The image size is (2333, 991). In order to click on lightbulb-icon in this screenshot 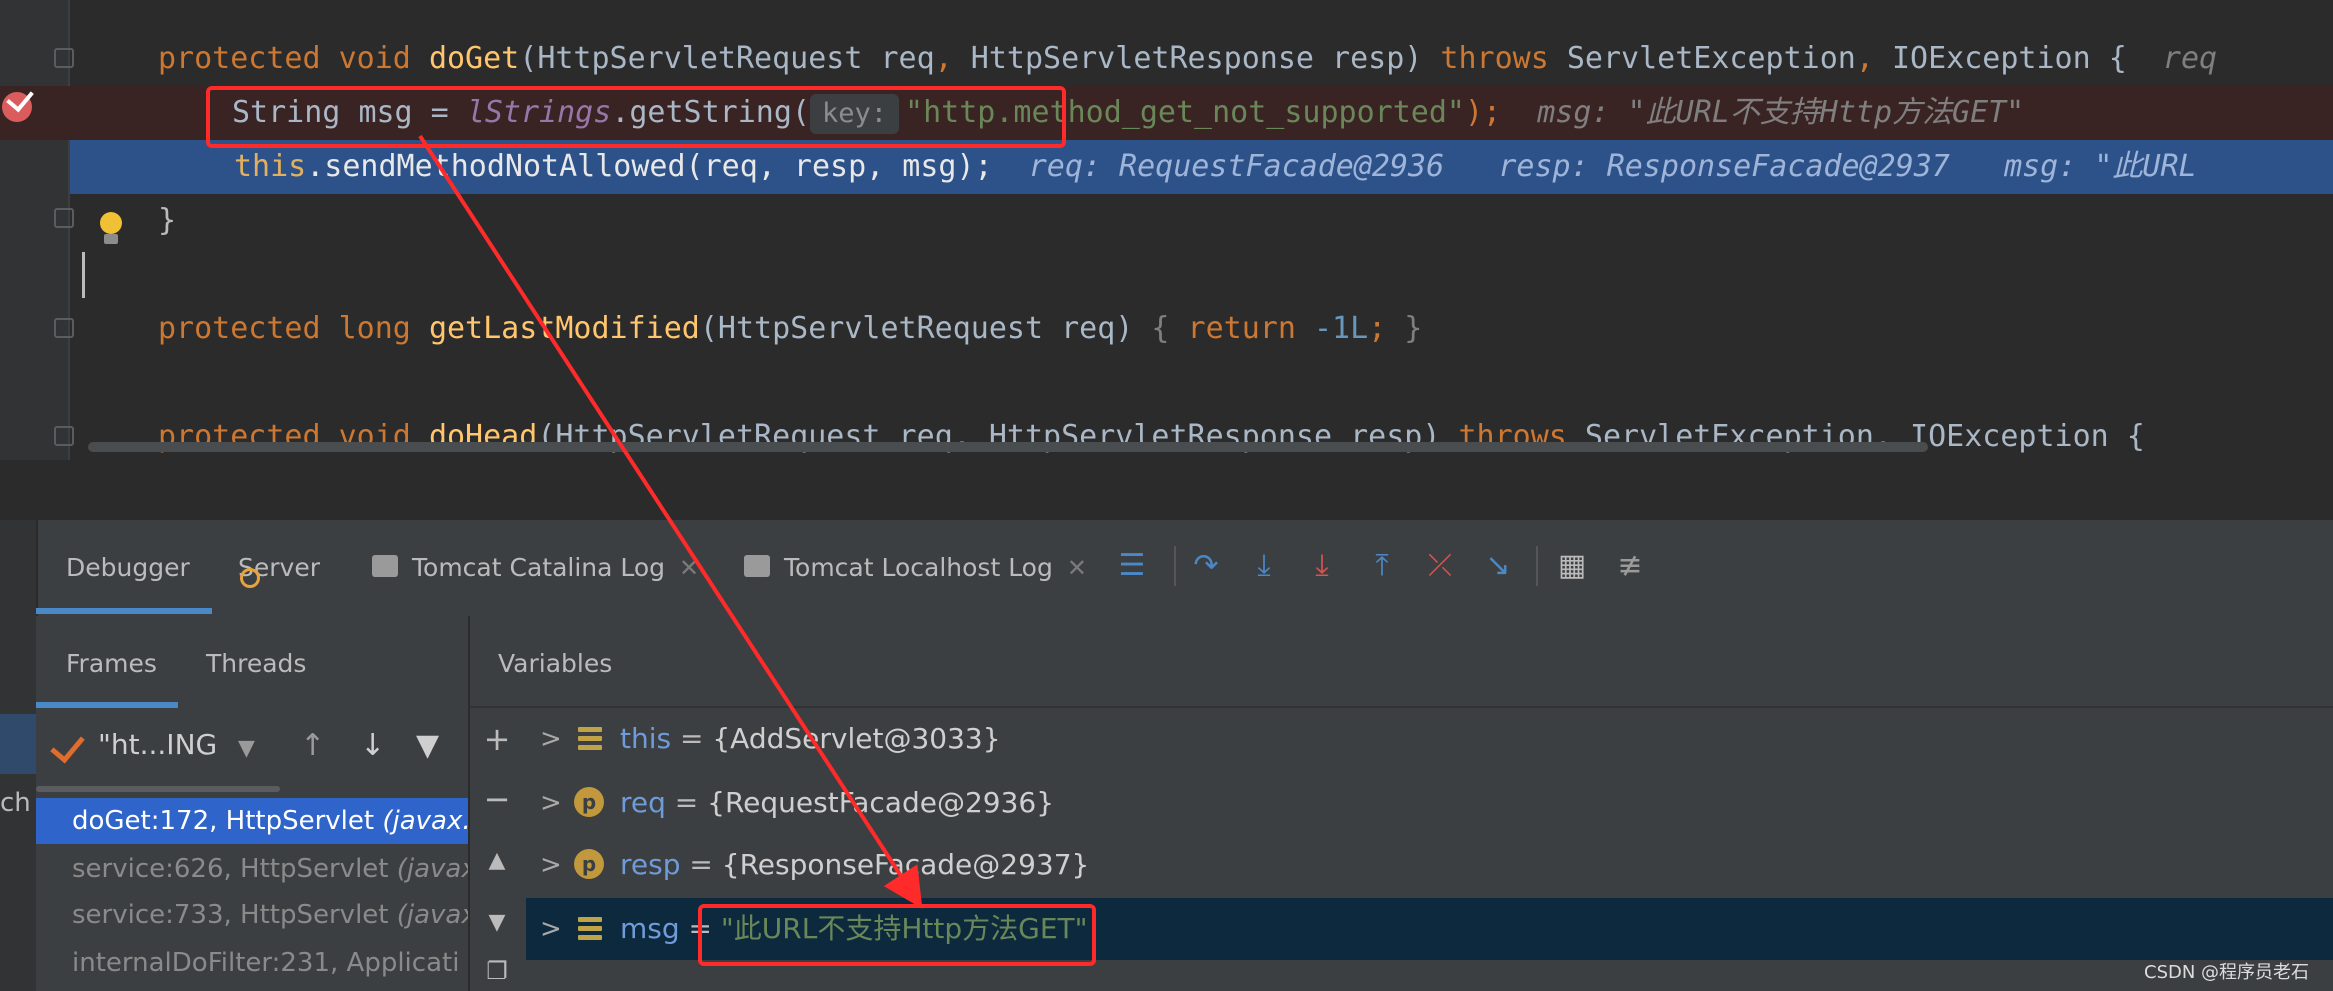, I will do `click(111, 223)`.